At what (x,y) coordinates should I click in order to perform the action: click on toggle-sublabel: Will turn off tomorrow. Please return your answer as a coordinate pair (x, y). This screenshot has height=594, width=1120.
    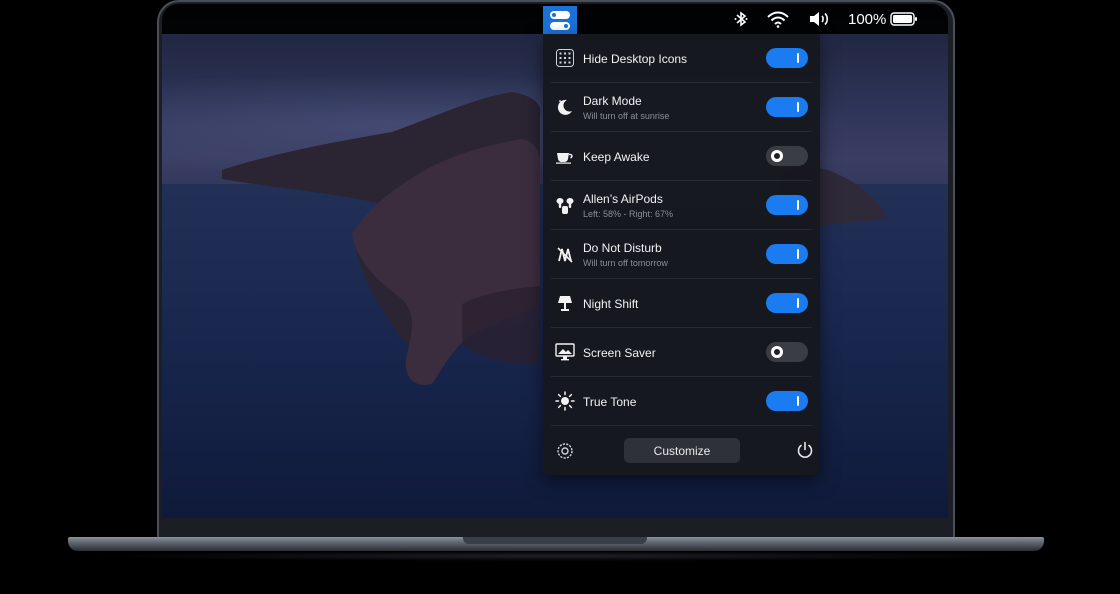
    Looking at the image, I should click on (625, 263).